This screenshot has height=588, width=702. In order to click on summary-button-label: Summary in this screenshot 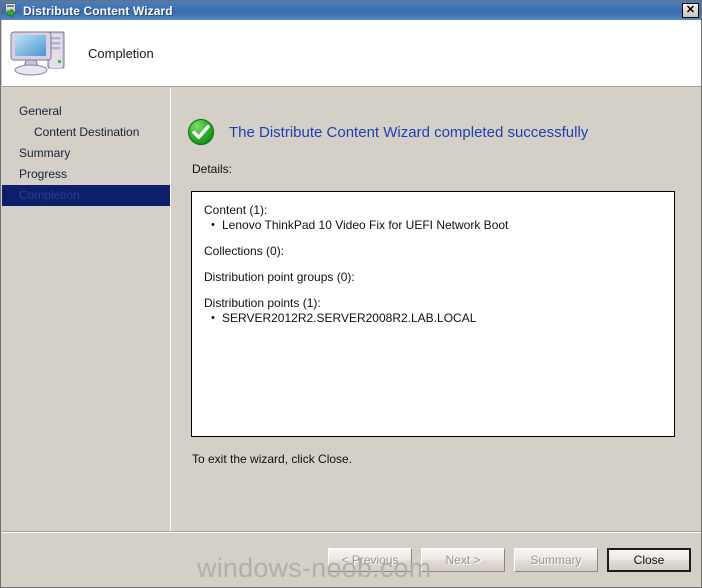, I will do `click(556, 560)`.